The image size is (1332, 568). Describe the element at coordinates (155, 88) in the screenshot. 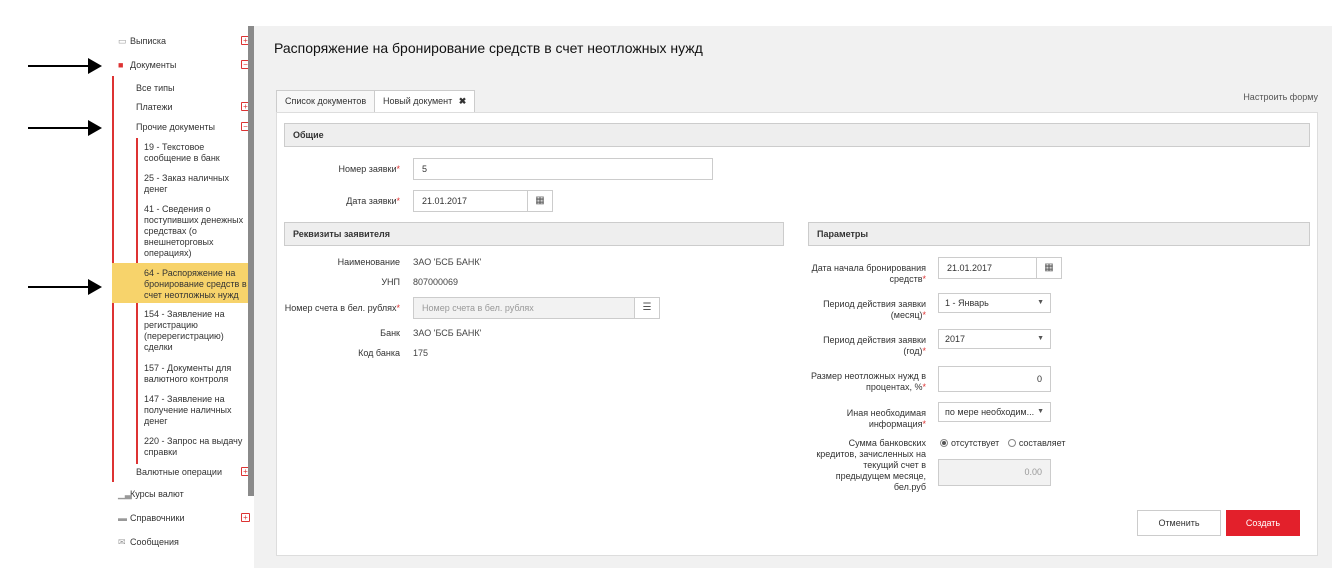

I see `sidebar-item-label: Все типы` at that location.